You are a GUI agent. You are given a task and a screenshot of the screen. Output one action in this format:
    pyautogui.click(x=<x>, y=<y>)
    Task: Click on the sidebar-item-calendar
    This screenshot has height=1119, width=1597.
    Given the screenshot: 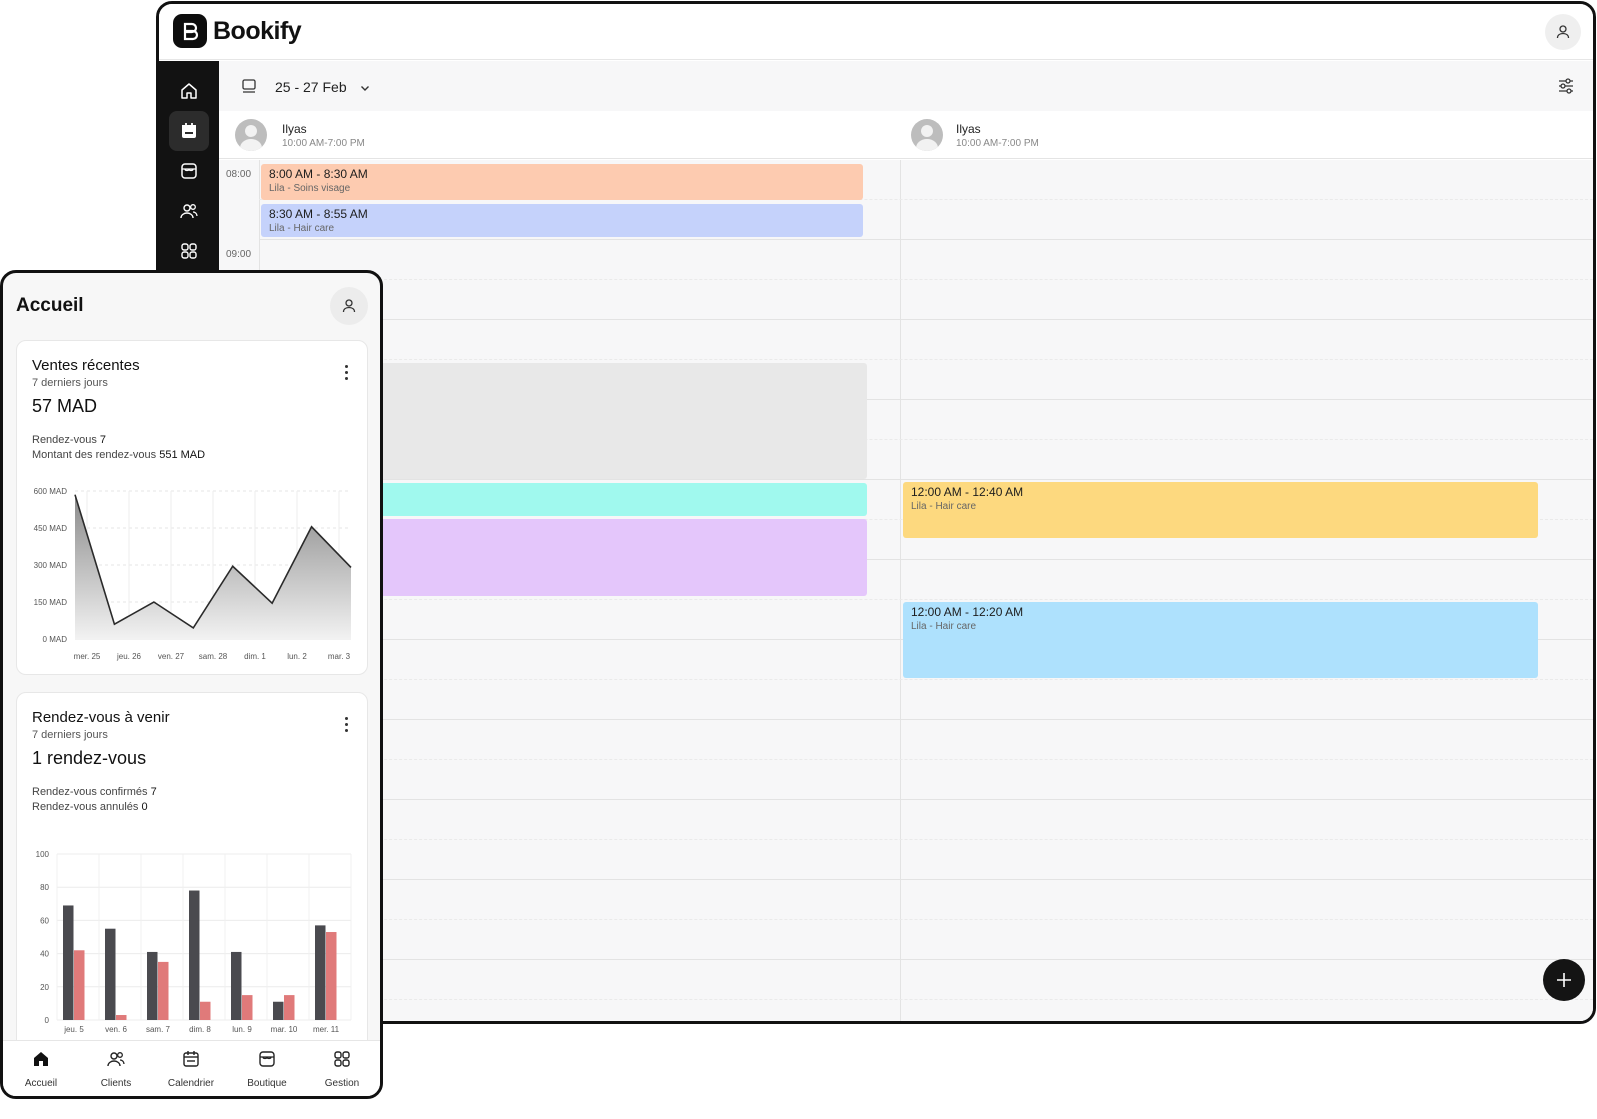 What is the action you would take?
    pyautogui.click(x=189, y=131)
    